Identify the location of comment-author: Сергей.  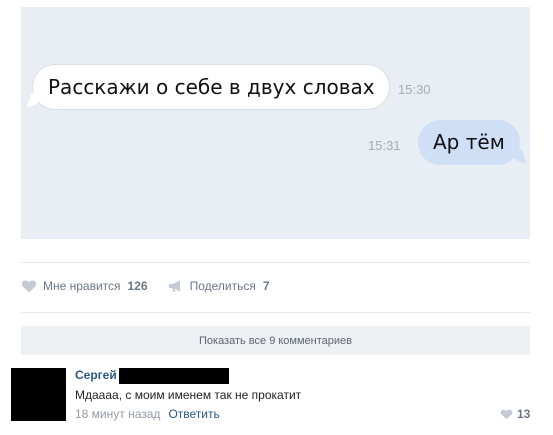
(96, 375).